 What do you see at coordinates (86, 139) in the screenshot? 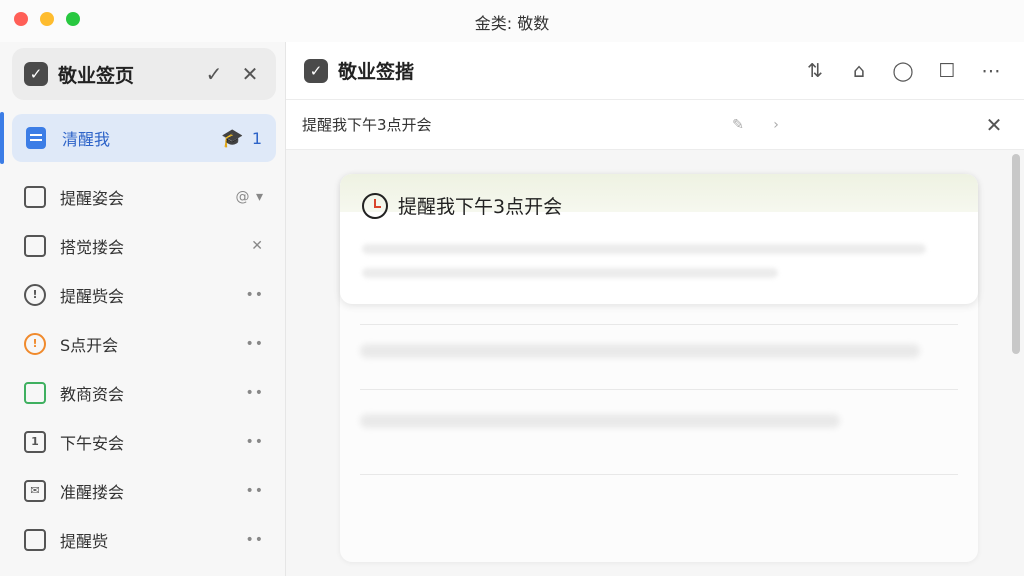
I see `sidebar-item-label: 清醒我` at bounding box center [86, 139].